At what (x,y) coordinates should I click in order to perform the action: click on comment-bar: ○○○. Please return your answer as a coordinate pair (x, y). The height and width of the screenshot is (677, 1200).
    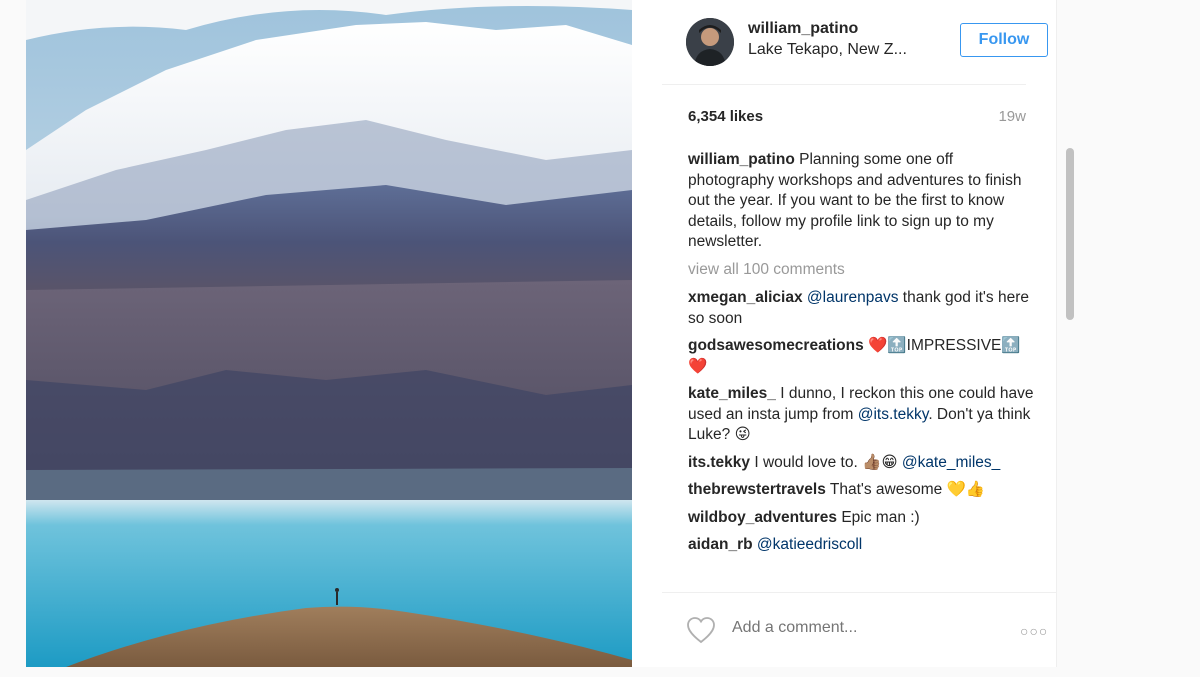
    Looking at the image, I should click on (859, 630).